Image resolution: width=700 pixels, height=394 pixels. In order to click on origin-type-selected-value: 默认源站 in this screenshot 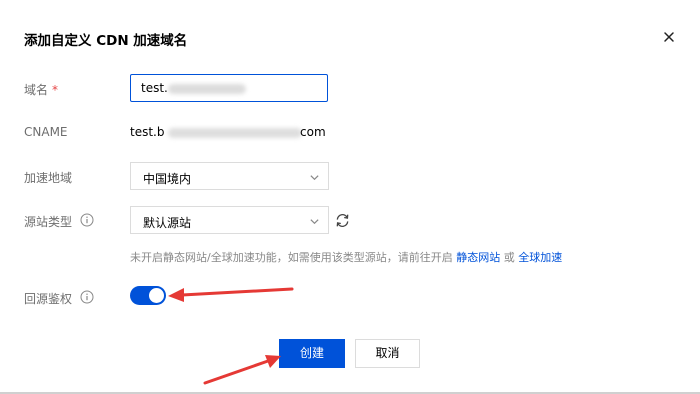, I will do `click(167, 223)`.